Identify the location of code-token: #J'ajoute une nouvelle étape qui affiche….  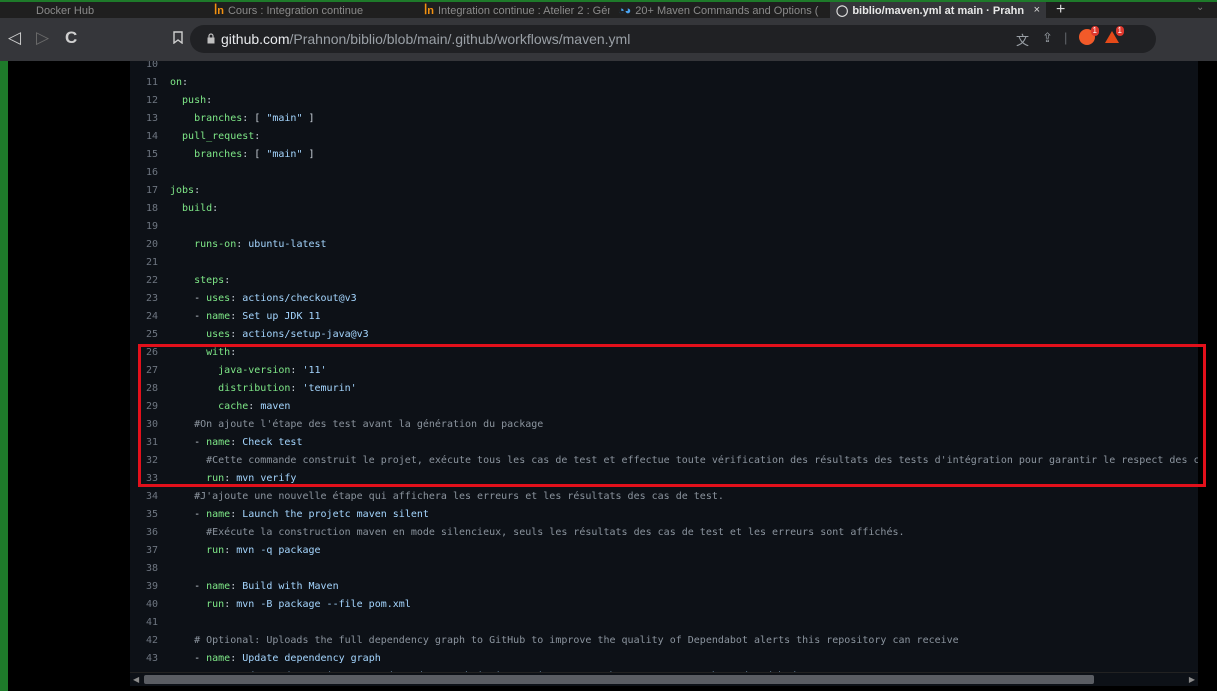
(447, 496).